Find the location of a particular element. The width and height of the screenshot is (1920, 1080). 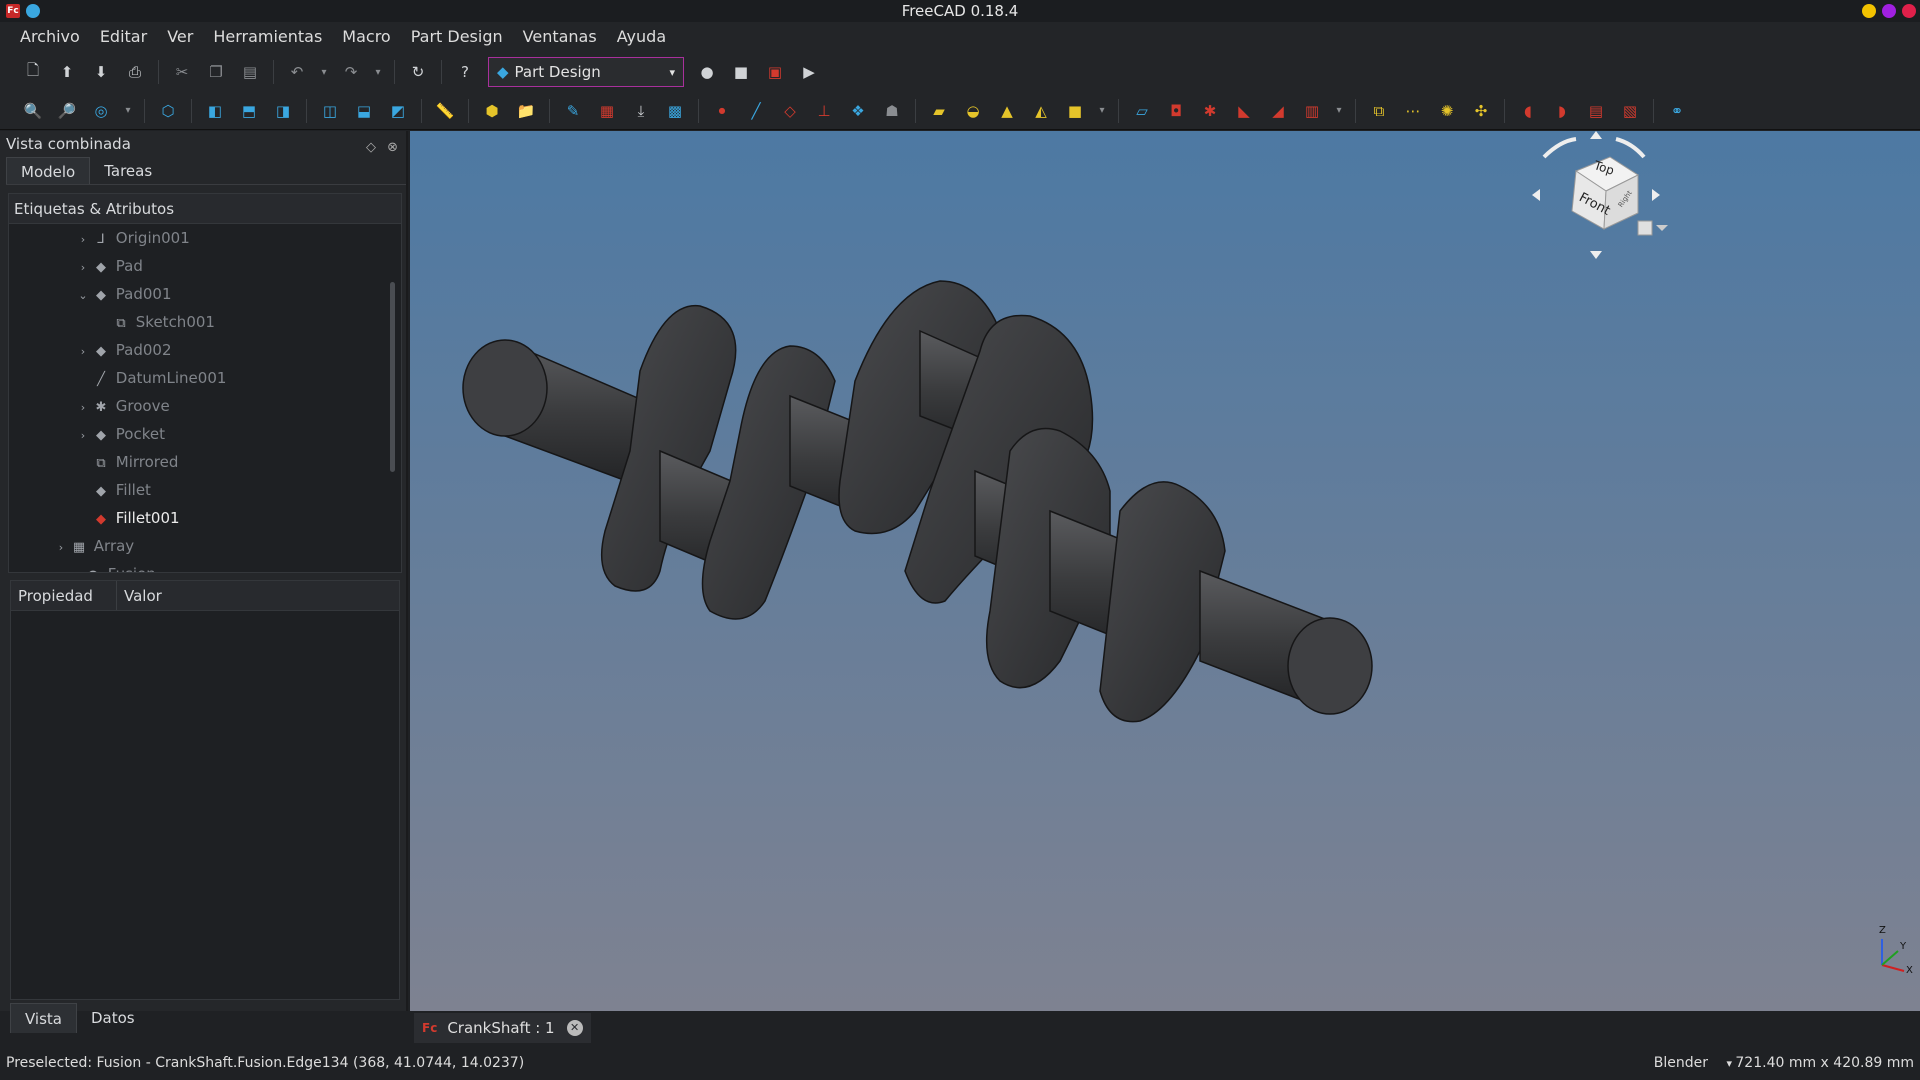

workbench-selector: ◆ Part Design ▾ is located at coordinates (586, 72).